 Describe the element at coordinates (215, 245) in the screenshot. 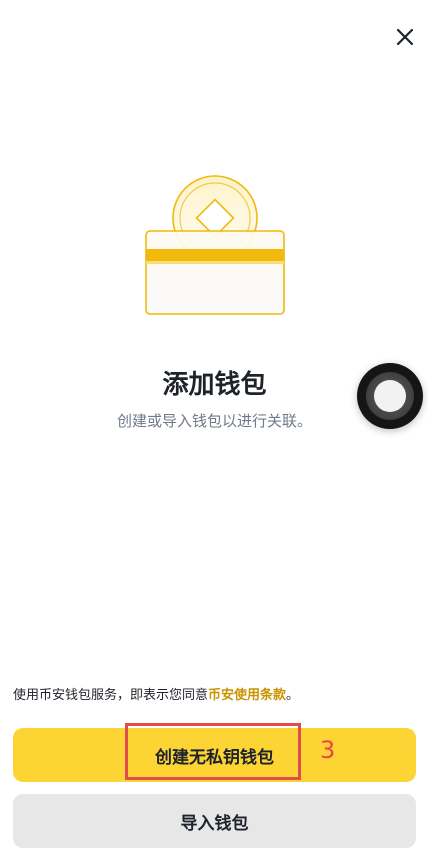

I see `wallet-coin-illustration` at that location.